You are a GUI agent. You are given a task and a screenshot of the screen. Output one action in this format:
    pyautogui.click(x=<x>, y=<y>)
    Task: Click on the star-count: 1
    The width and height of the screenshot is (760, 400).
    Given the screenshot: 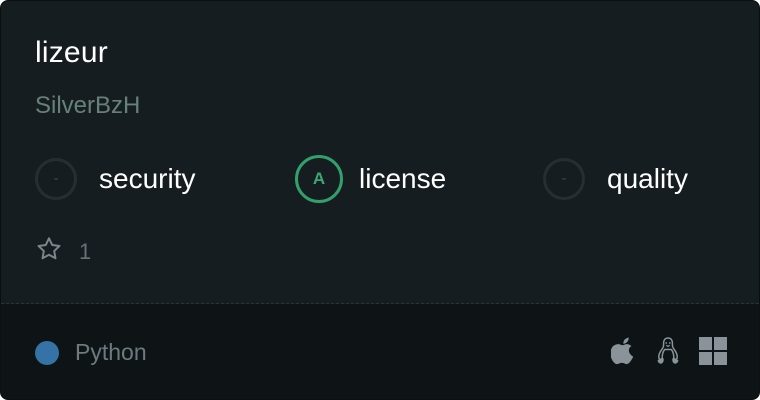 What is the action you would take?
    pyautogui.click(x=63, y=251)
    